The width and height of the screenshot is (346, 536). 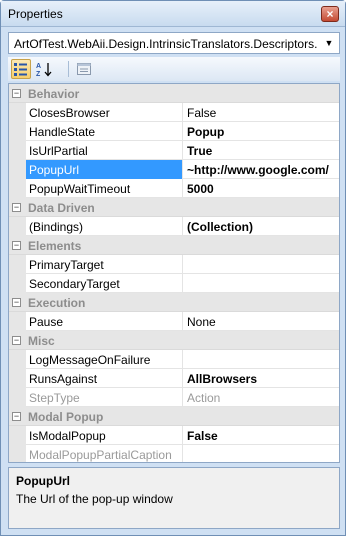 I want to click on category-label: Behavior, so click(x=54, y=94).